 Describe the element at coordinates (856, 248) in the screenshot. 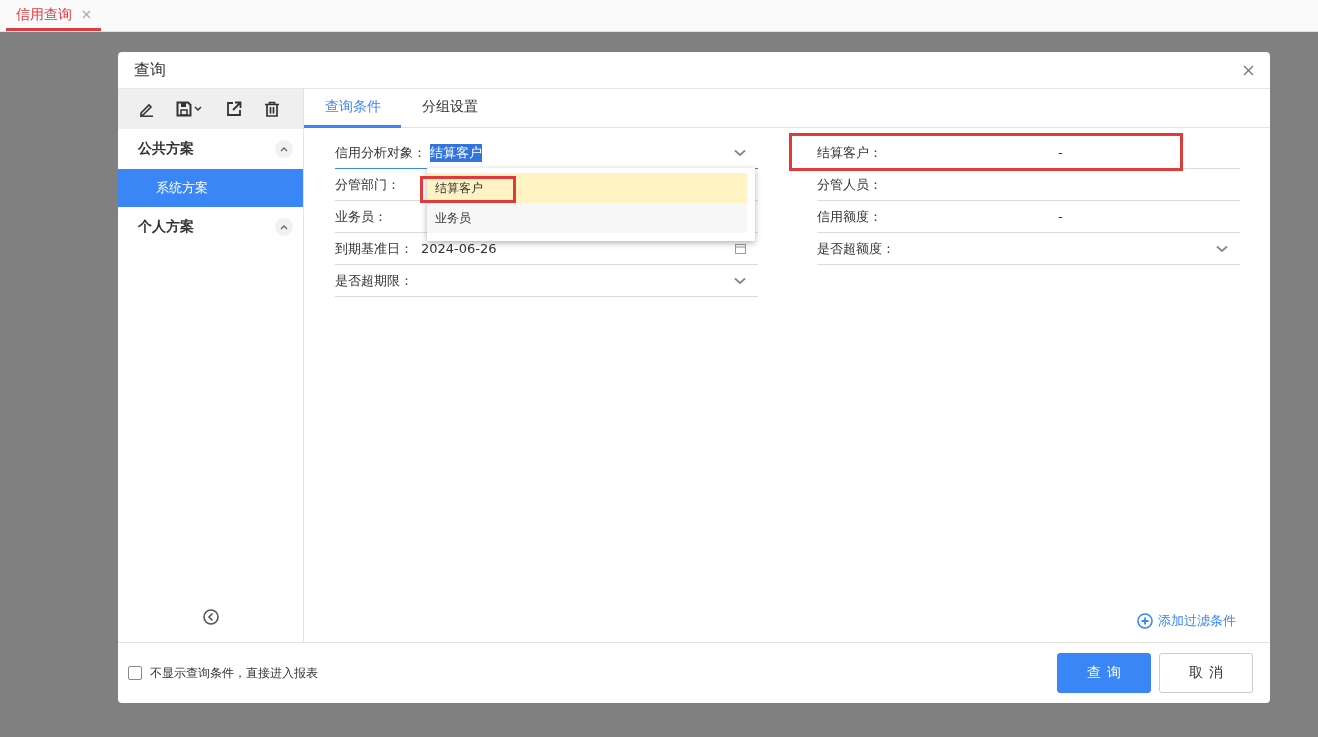

I see `field-label: 是否超额度：` at that location.